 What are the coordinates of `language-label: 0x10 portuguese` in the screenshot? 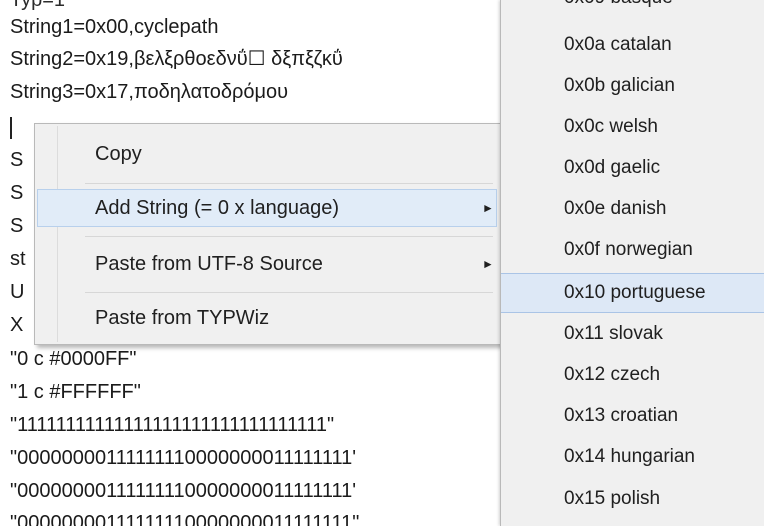 It's located at (635, 292).